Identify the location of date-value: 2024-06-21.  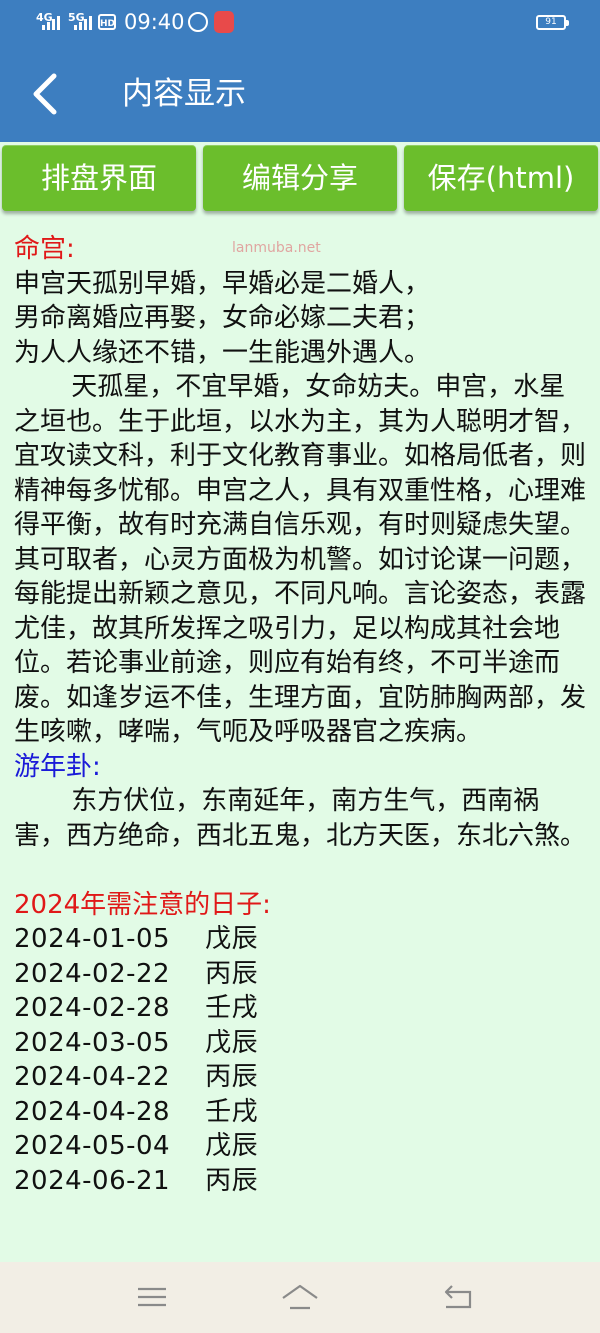
(92, 1180).